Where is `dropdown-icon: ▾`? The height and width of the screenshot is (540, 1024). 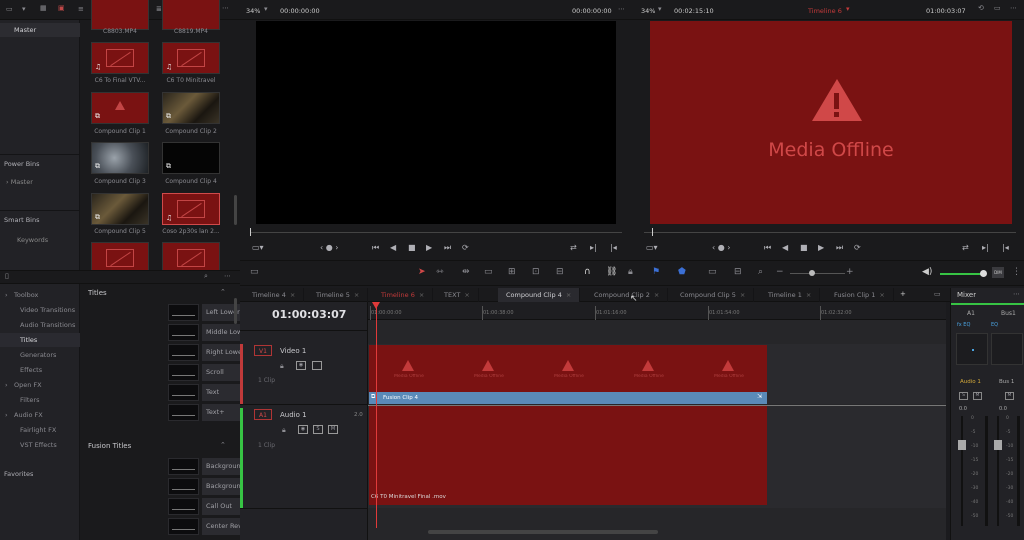 dropdown-icon: ▾ is located at coordinates (24, 9).